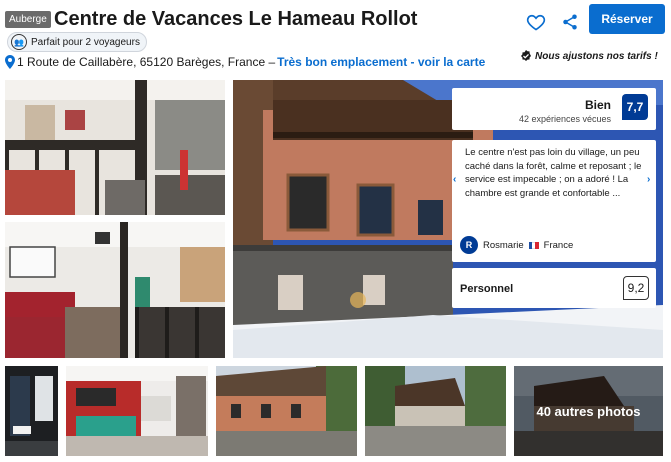 The image size is (671, 462). Describe the element at coordinates (487, 289) in the screenshot. I see `staff-label: Personnel` at that location.